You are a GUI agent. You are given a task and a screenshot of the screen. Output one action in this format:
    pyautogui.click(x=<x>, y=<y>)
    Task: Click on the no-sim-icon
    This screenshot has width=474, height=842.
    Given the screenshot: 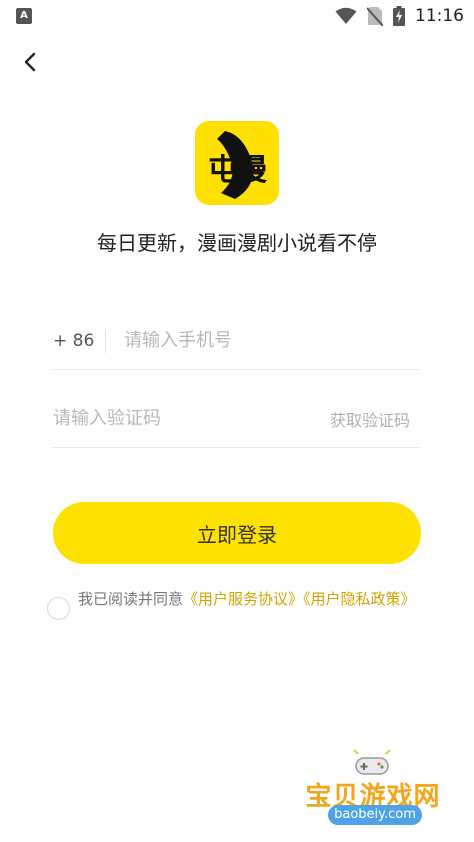 What is the action you would take?
    pyautogui.click(x=375, y=16)
    